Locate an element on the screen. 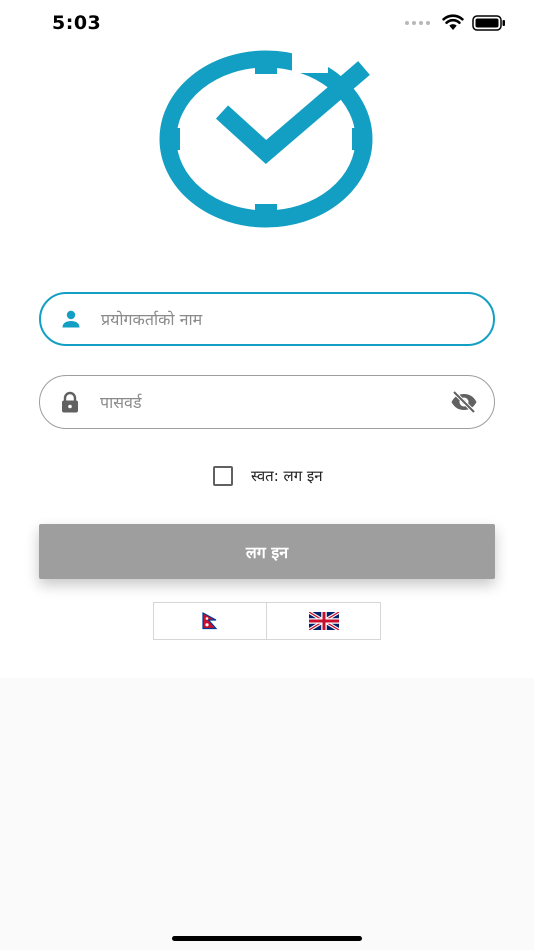 The image size is (534, 950). status-icons is located at coordinates (455, 22).